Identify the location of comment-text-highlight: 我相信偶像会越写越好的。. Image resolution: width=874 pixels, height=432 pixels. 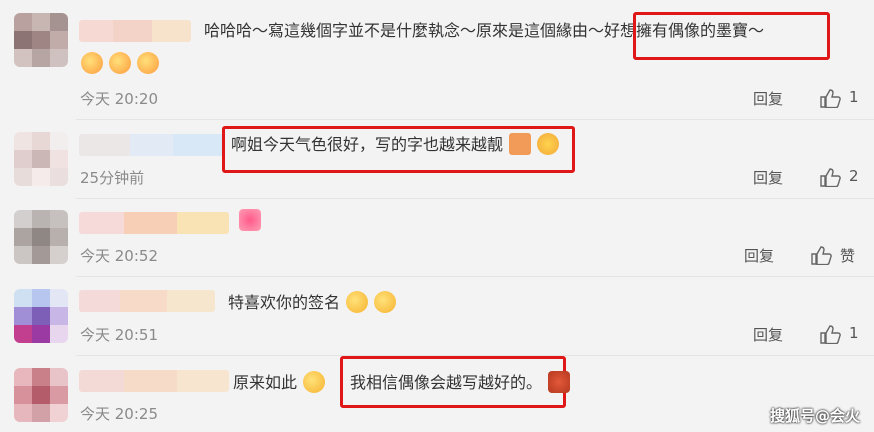
(460, 382).